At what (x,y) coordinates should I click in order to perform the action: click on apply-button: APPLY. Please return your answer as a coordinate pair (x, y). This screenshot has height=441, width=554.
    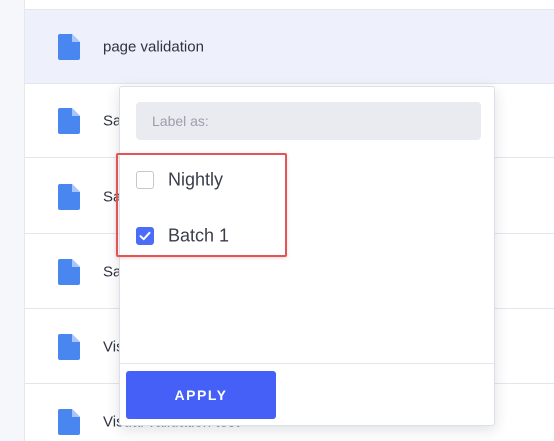
    Looking at the image, I should click on (201, 395).